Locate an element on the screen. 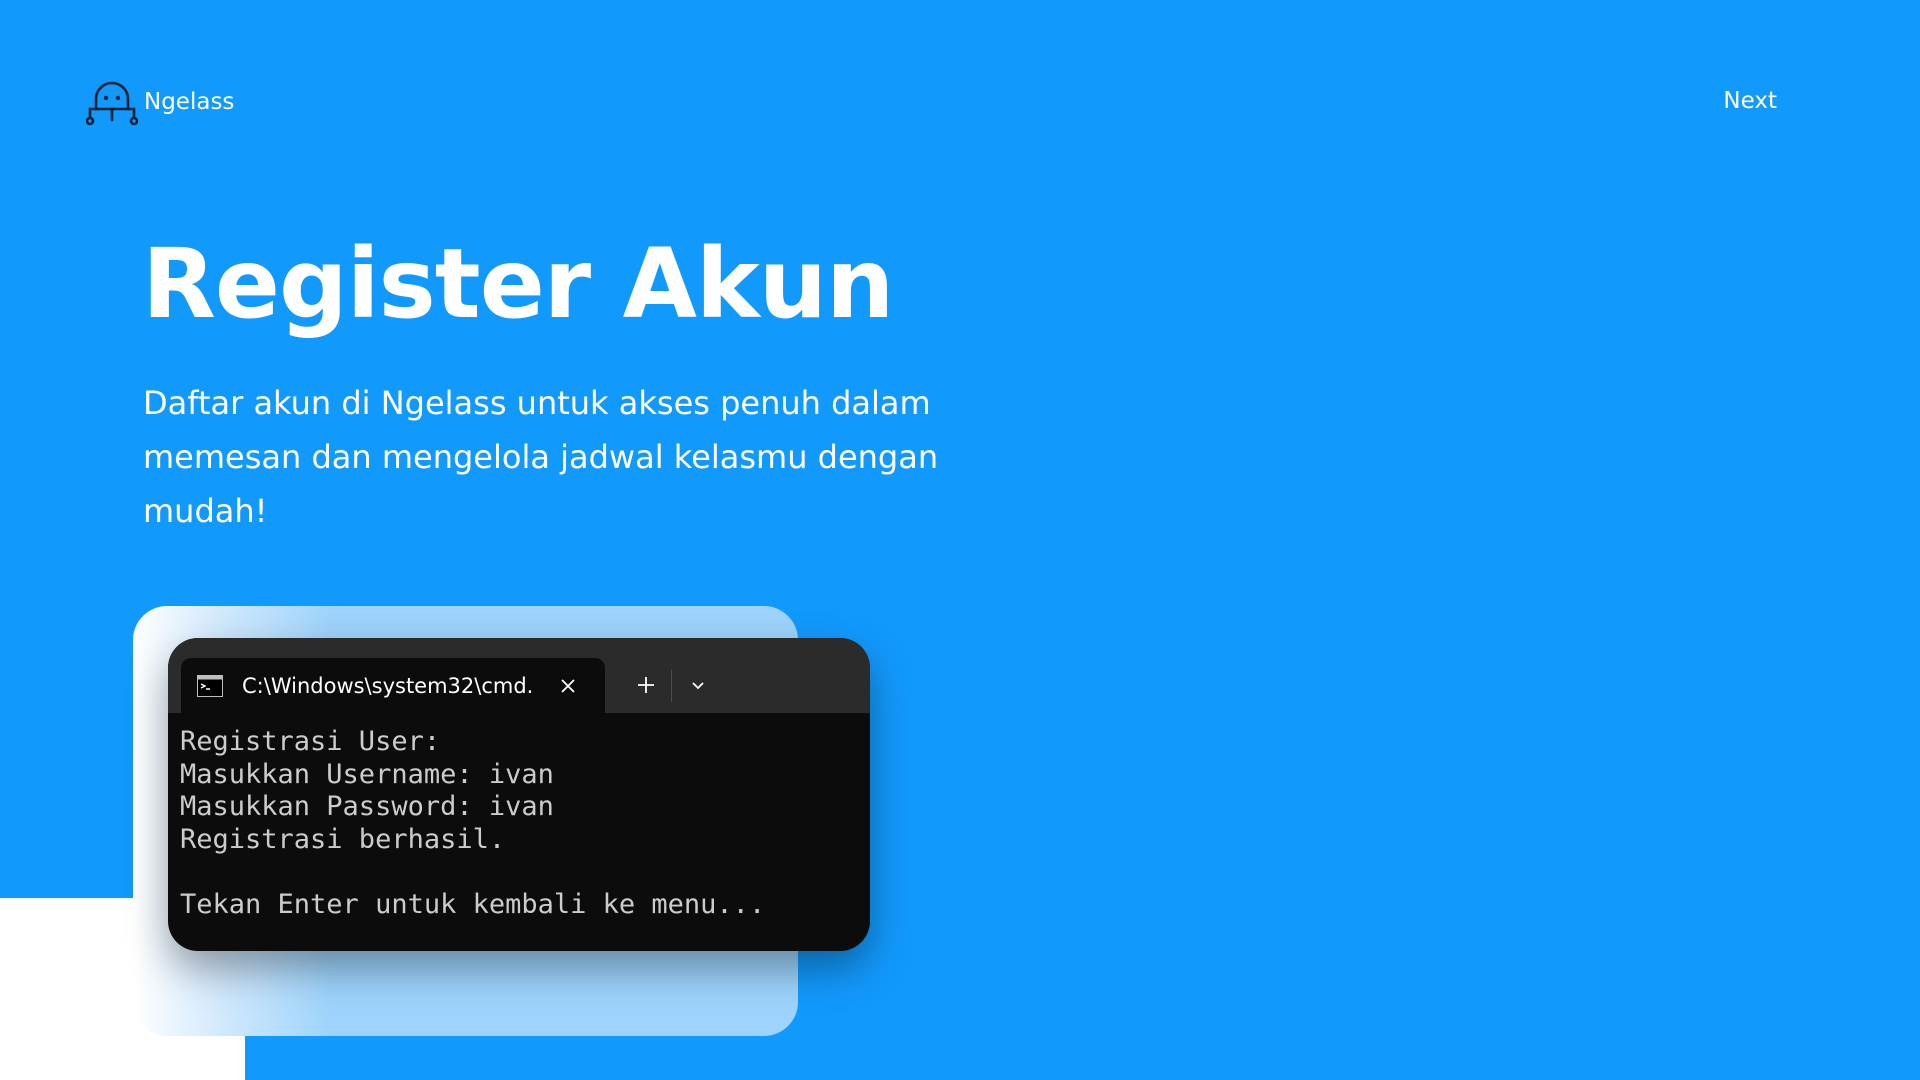 The height and width of the screenshot is (1080, 1920). brand-name: Ngelass is located at coordinates (189, 102).